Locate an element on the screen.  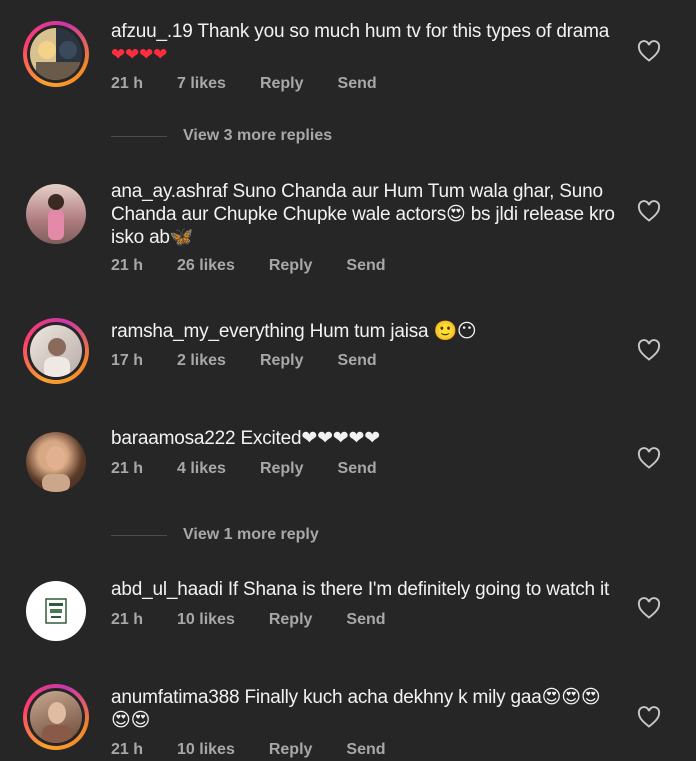
view-more-replies: View 1 more reply is located at coordinates (215, 535).